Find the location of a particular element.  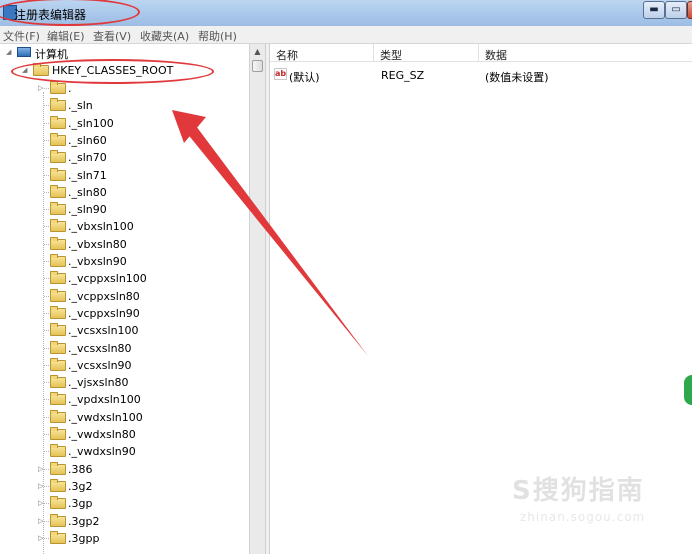

tree-node-key: ._vcppxsln100 is located at coordinates (124, 278).